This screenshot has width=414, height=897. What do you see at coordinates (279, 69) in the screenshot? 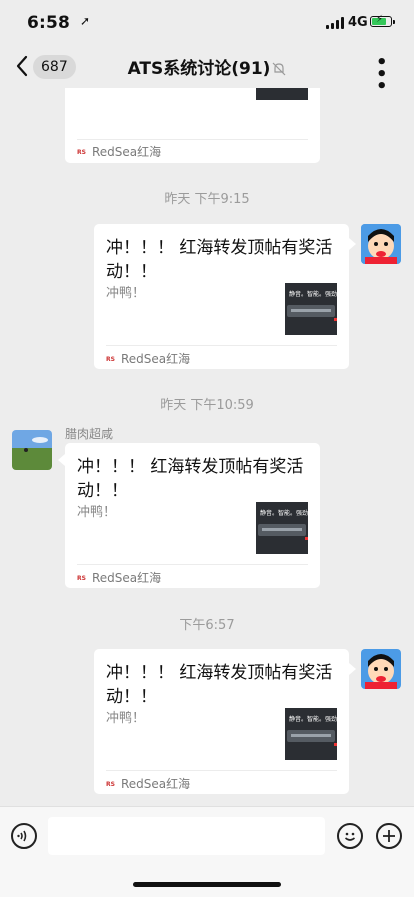
I see `mute-bell-icon` at bounding box center [279, 69].